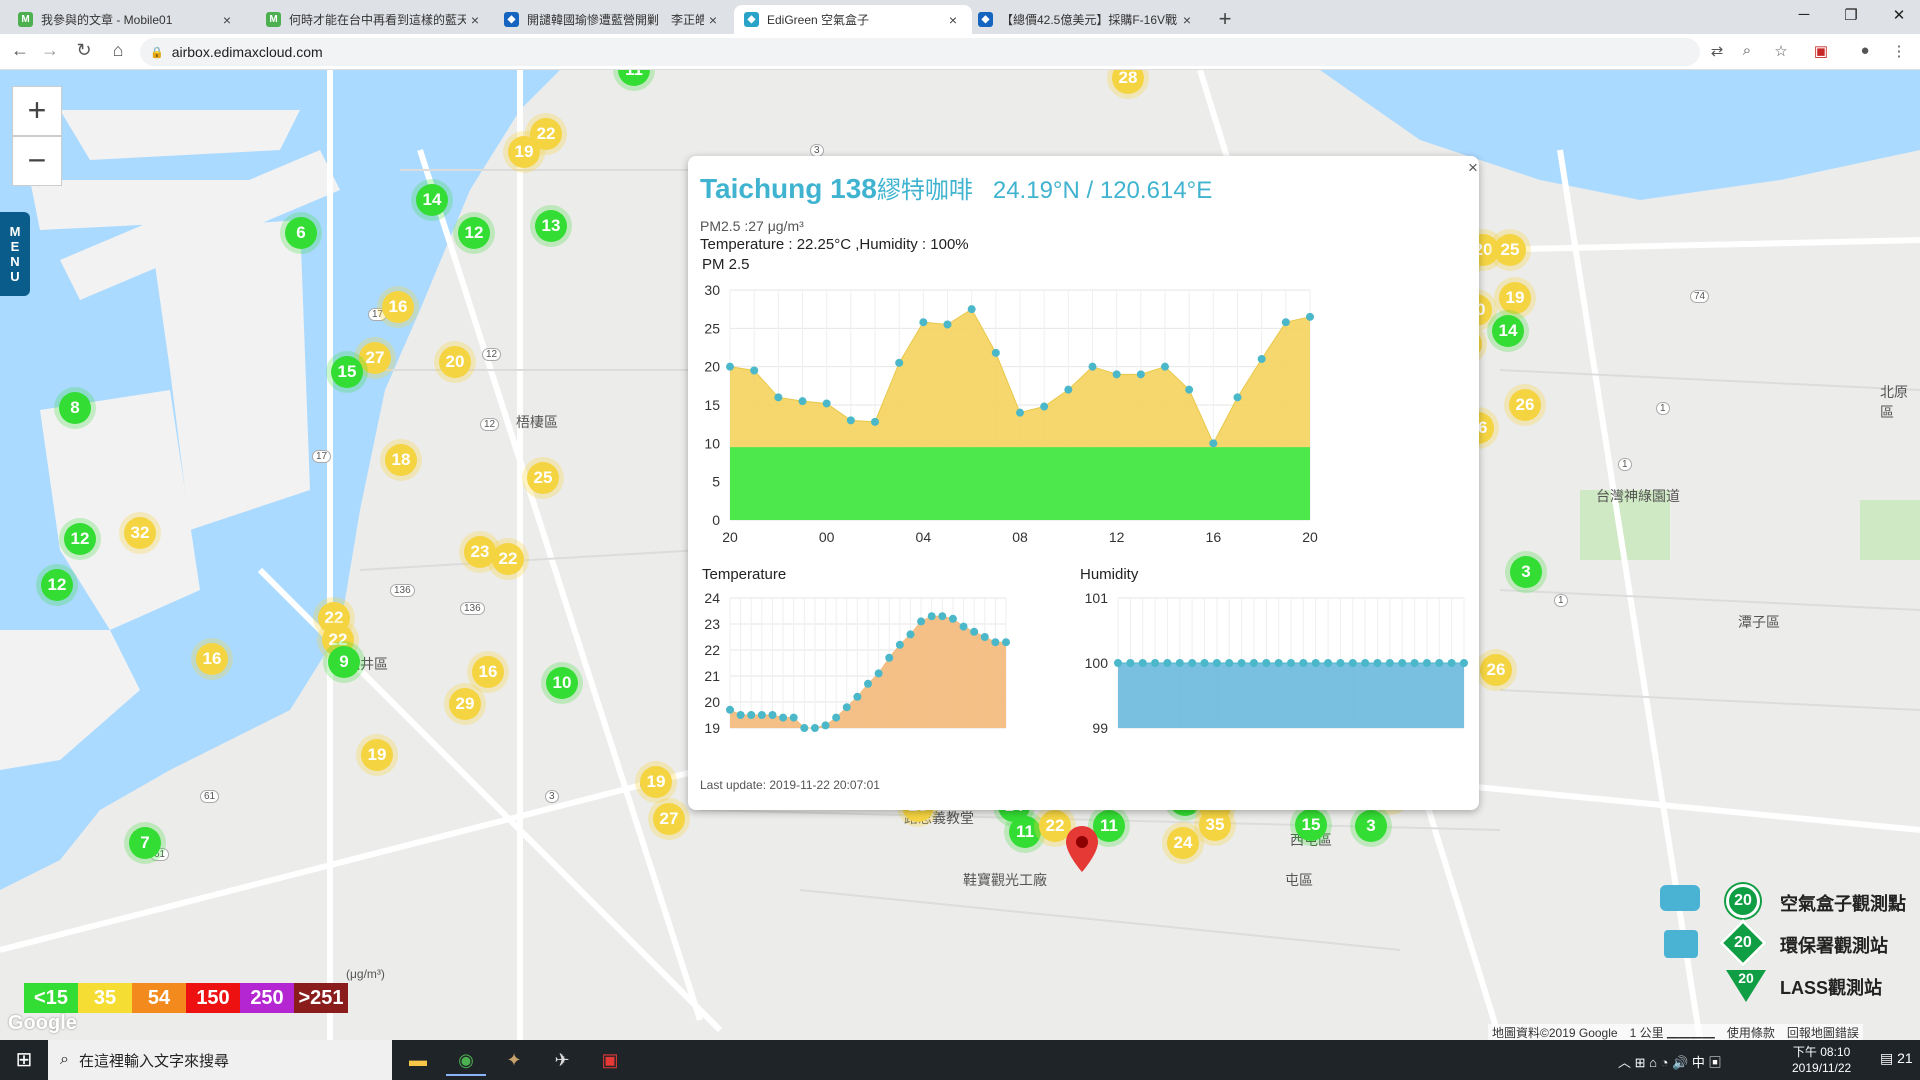 Image resolution: width=1920 pixels, height=1080 pixels. I want to click on forward-icon: →, so click(50, 50).